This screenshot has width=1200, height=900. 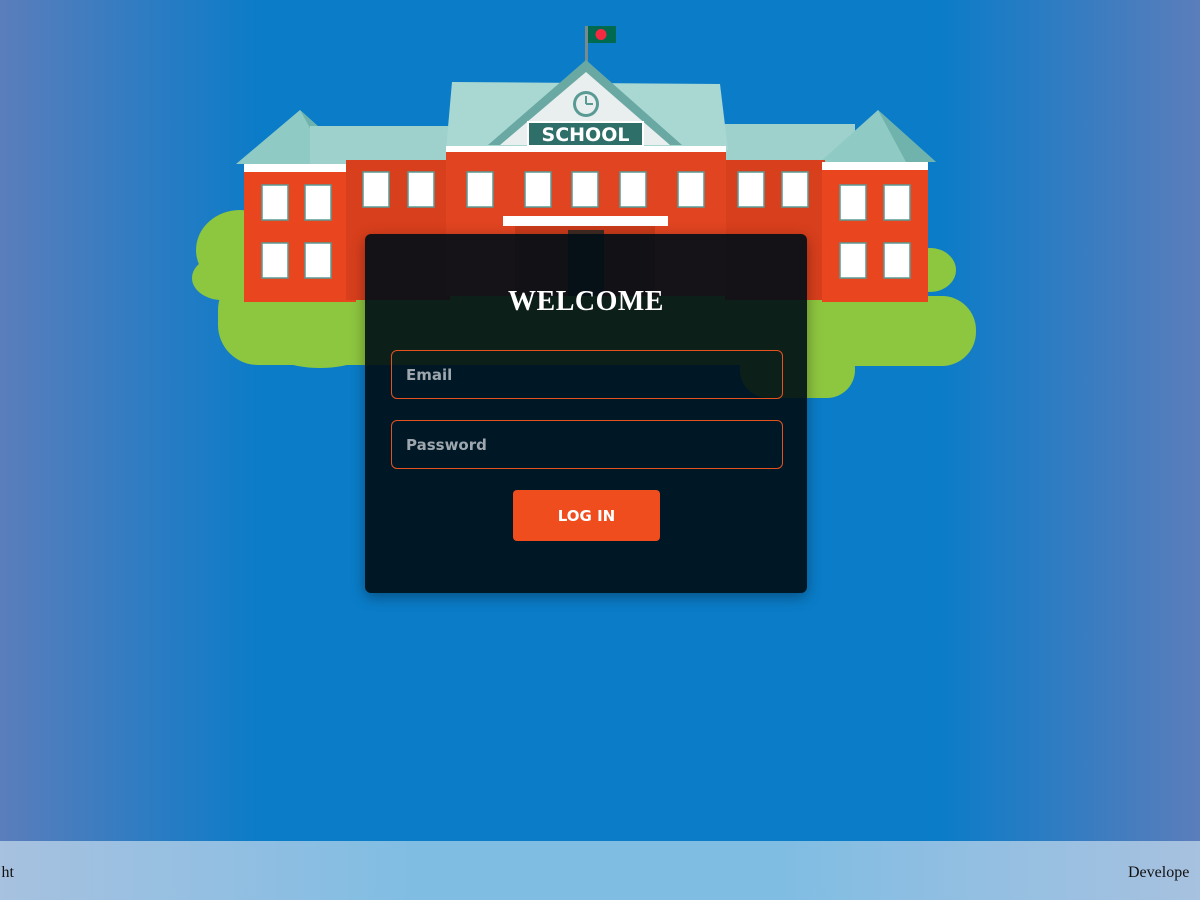 I want to click on footer-copyright-text: ht, so click(x=7, y=872).